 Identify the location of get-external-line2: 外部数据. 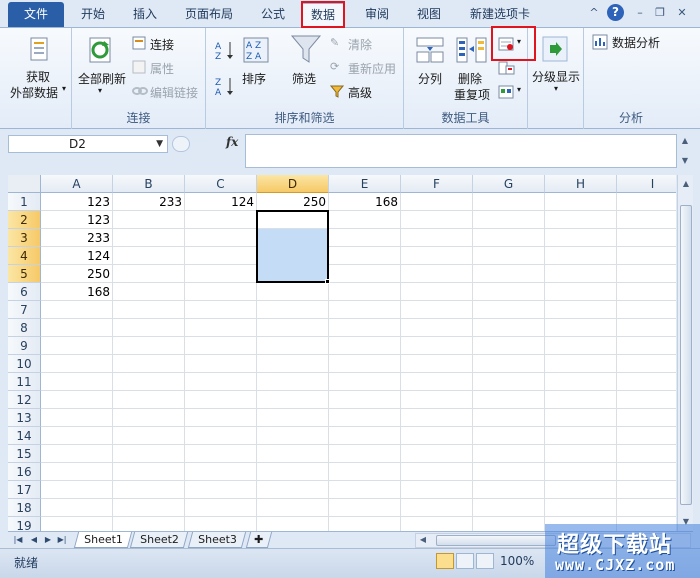
(34, 92).